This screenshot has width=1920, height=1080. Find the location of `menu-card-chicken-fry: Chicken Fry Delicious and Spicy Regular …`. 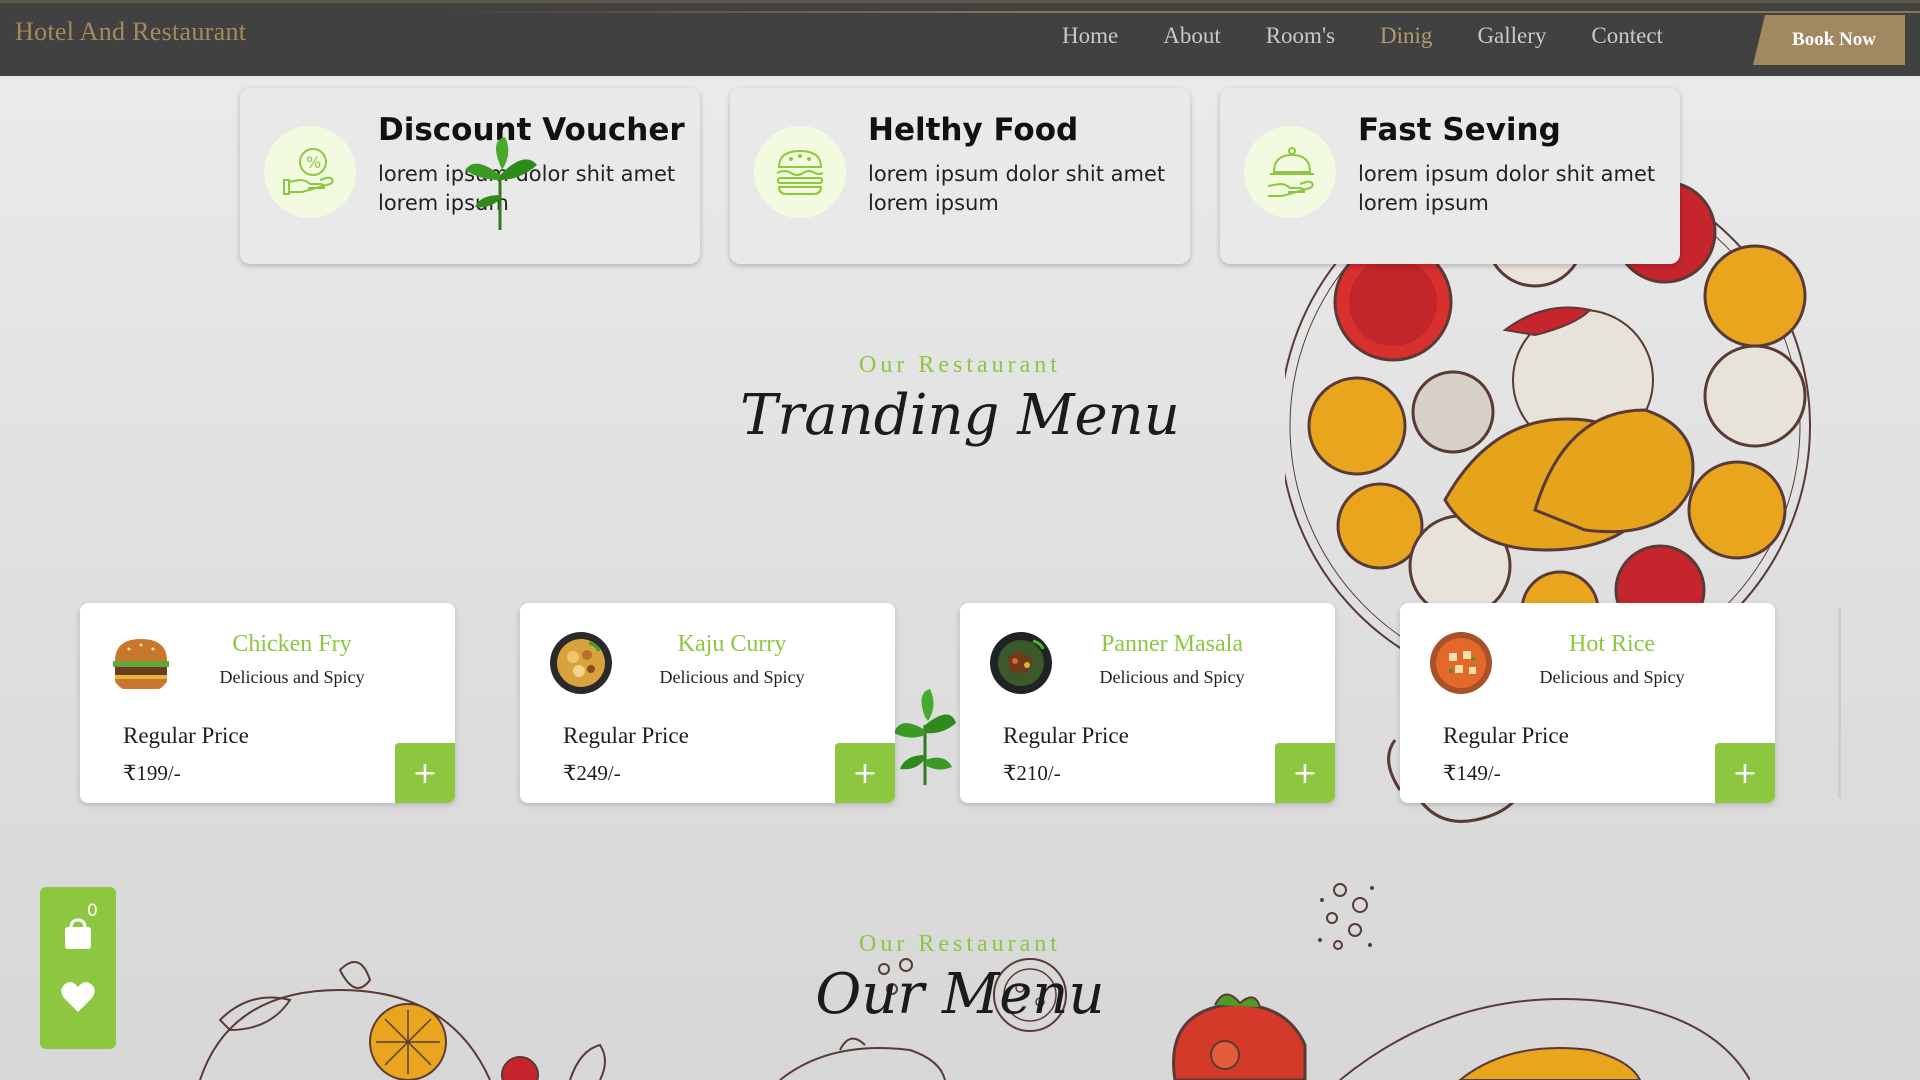

menu-card-chicken-fry: Chicken Fry Delicious and Spicy Regular … is located at coordinates (267, 703).